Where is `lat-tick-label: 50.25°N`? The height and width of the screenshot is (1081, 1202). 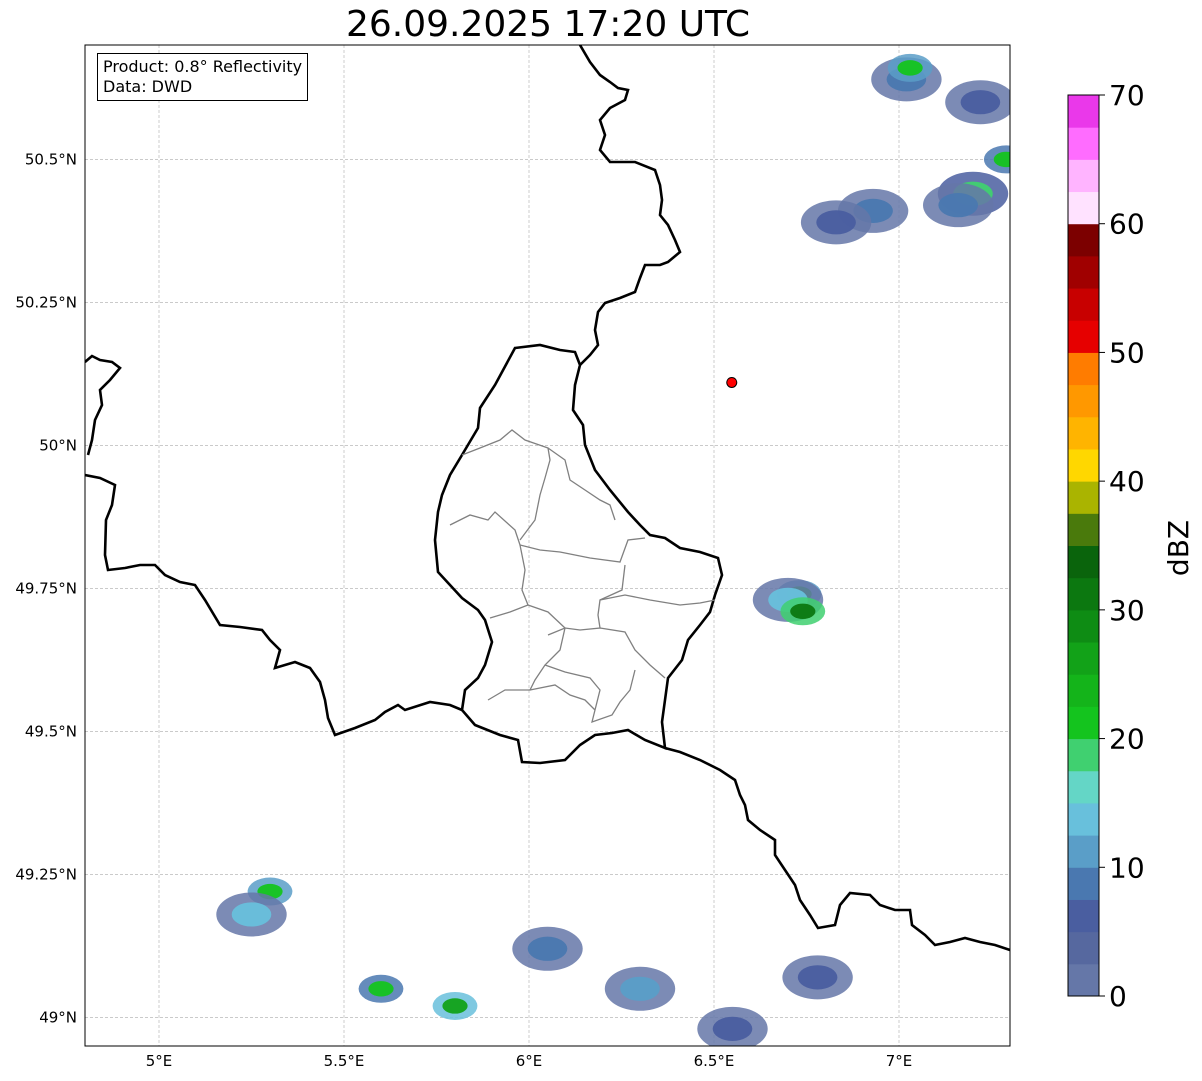
lat-tick-label: 50.25°N is located at coordinates (46, 302).